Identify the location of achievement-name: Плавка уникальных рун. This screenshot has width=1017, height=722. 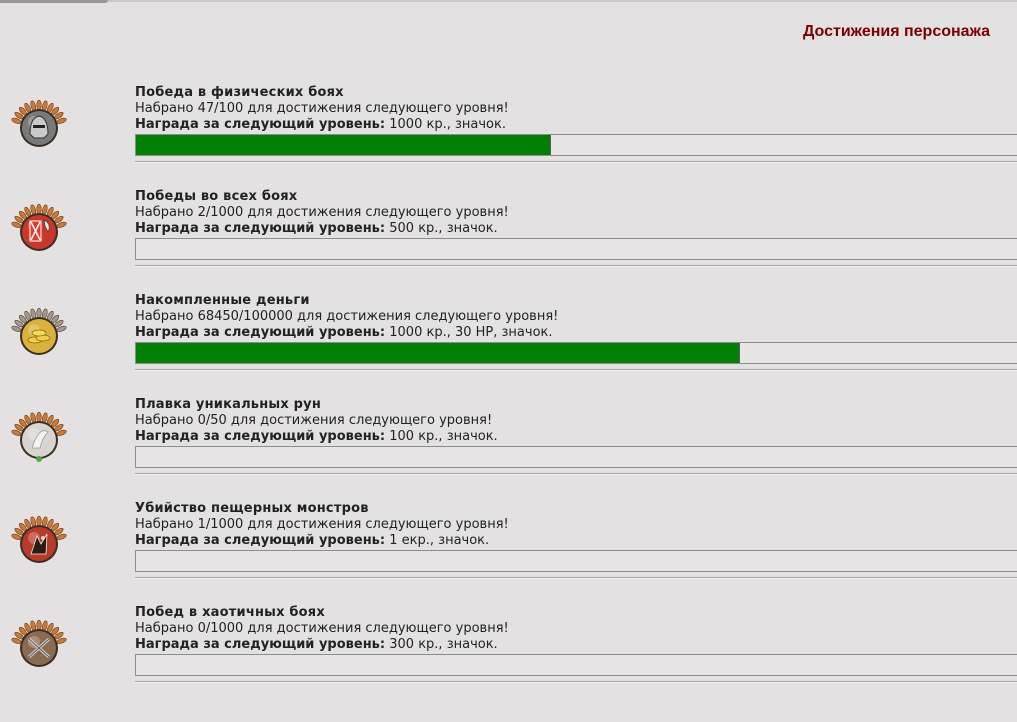
(228, 404).